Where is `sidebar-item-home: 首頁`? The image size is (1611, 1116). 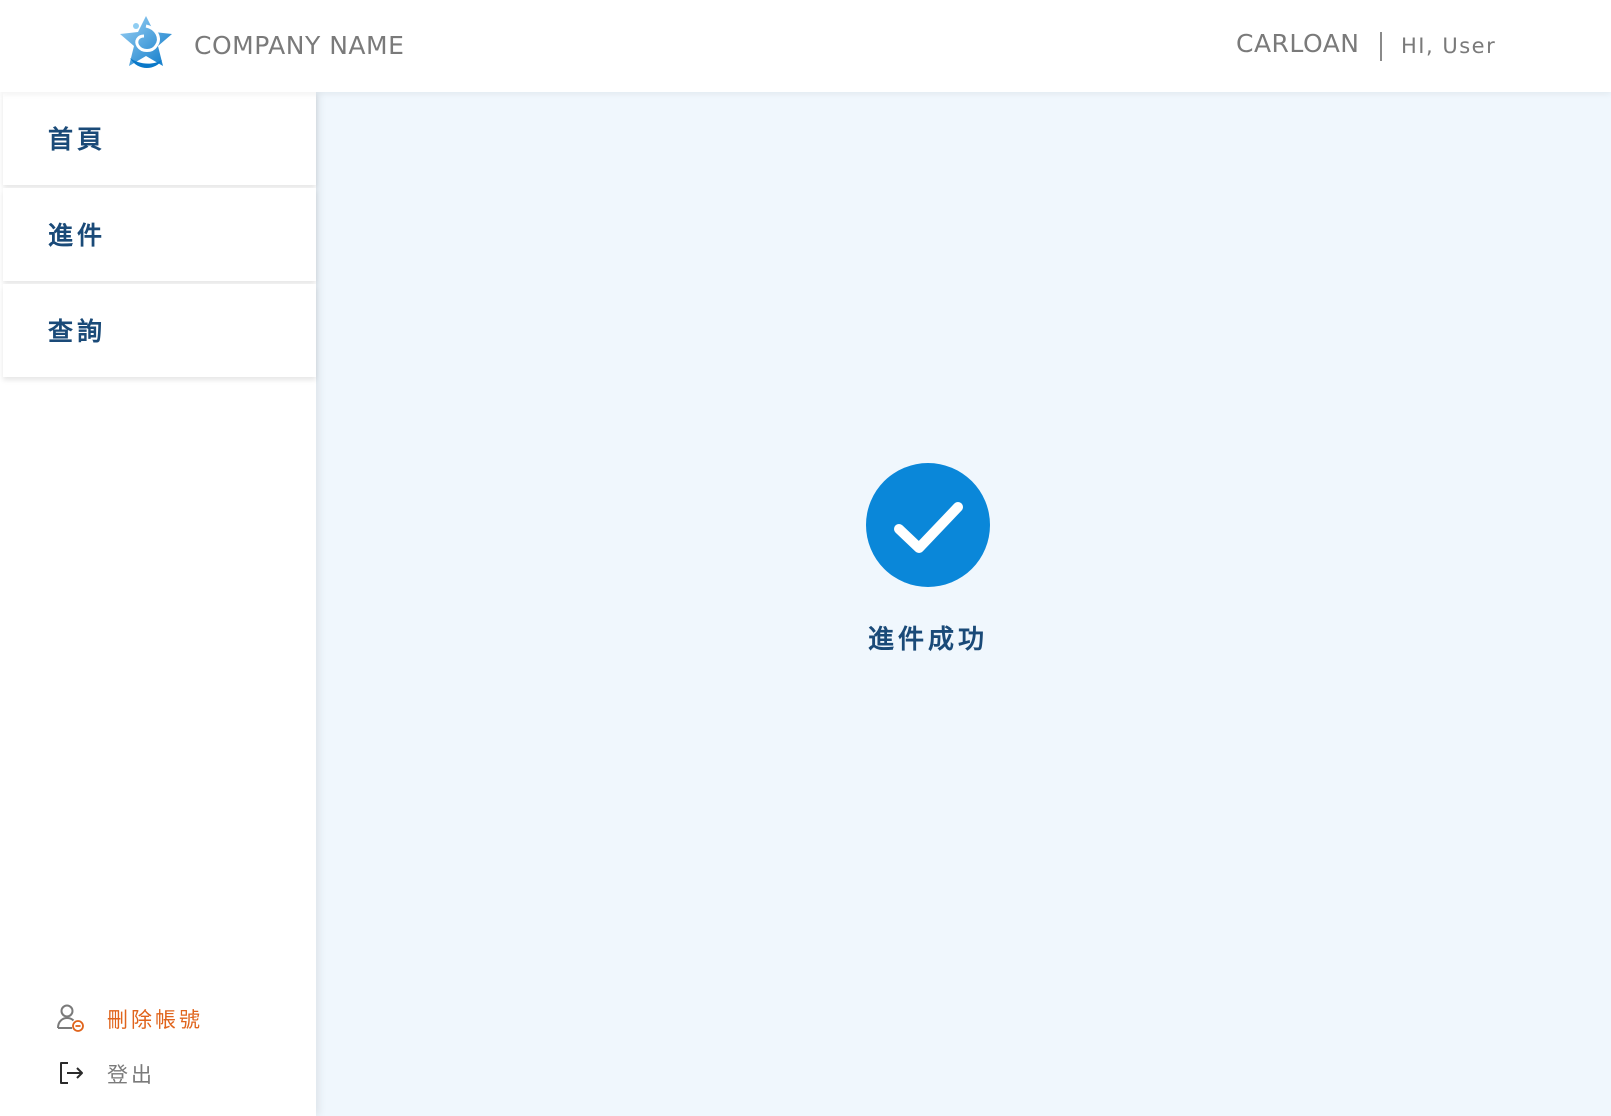
sidebar-item-home: 首頁 is located at coordinates (159, 138).